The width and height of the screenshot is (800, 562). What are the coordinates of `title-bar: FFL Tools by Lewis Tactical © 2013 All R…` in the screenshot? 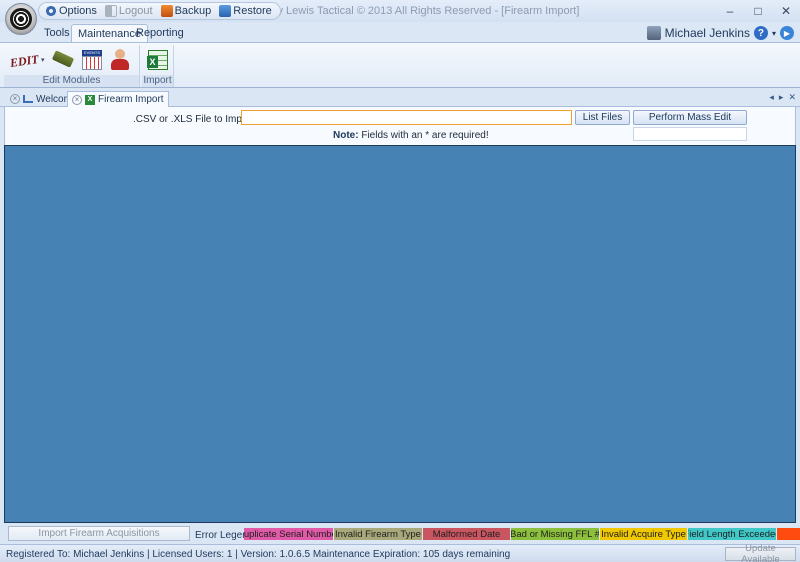 It's located at (400, 11).